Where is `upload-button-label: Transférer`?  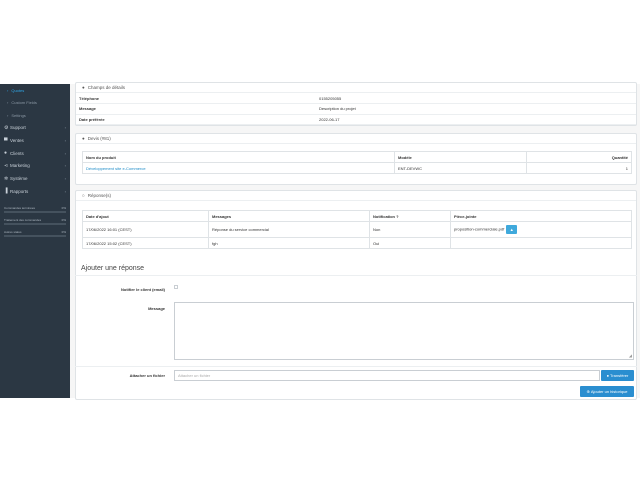 upload-button-label: Transférer is located at coordinates (619, 375).